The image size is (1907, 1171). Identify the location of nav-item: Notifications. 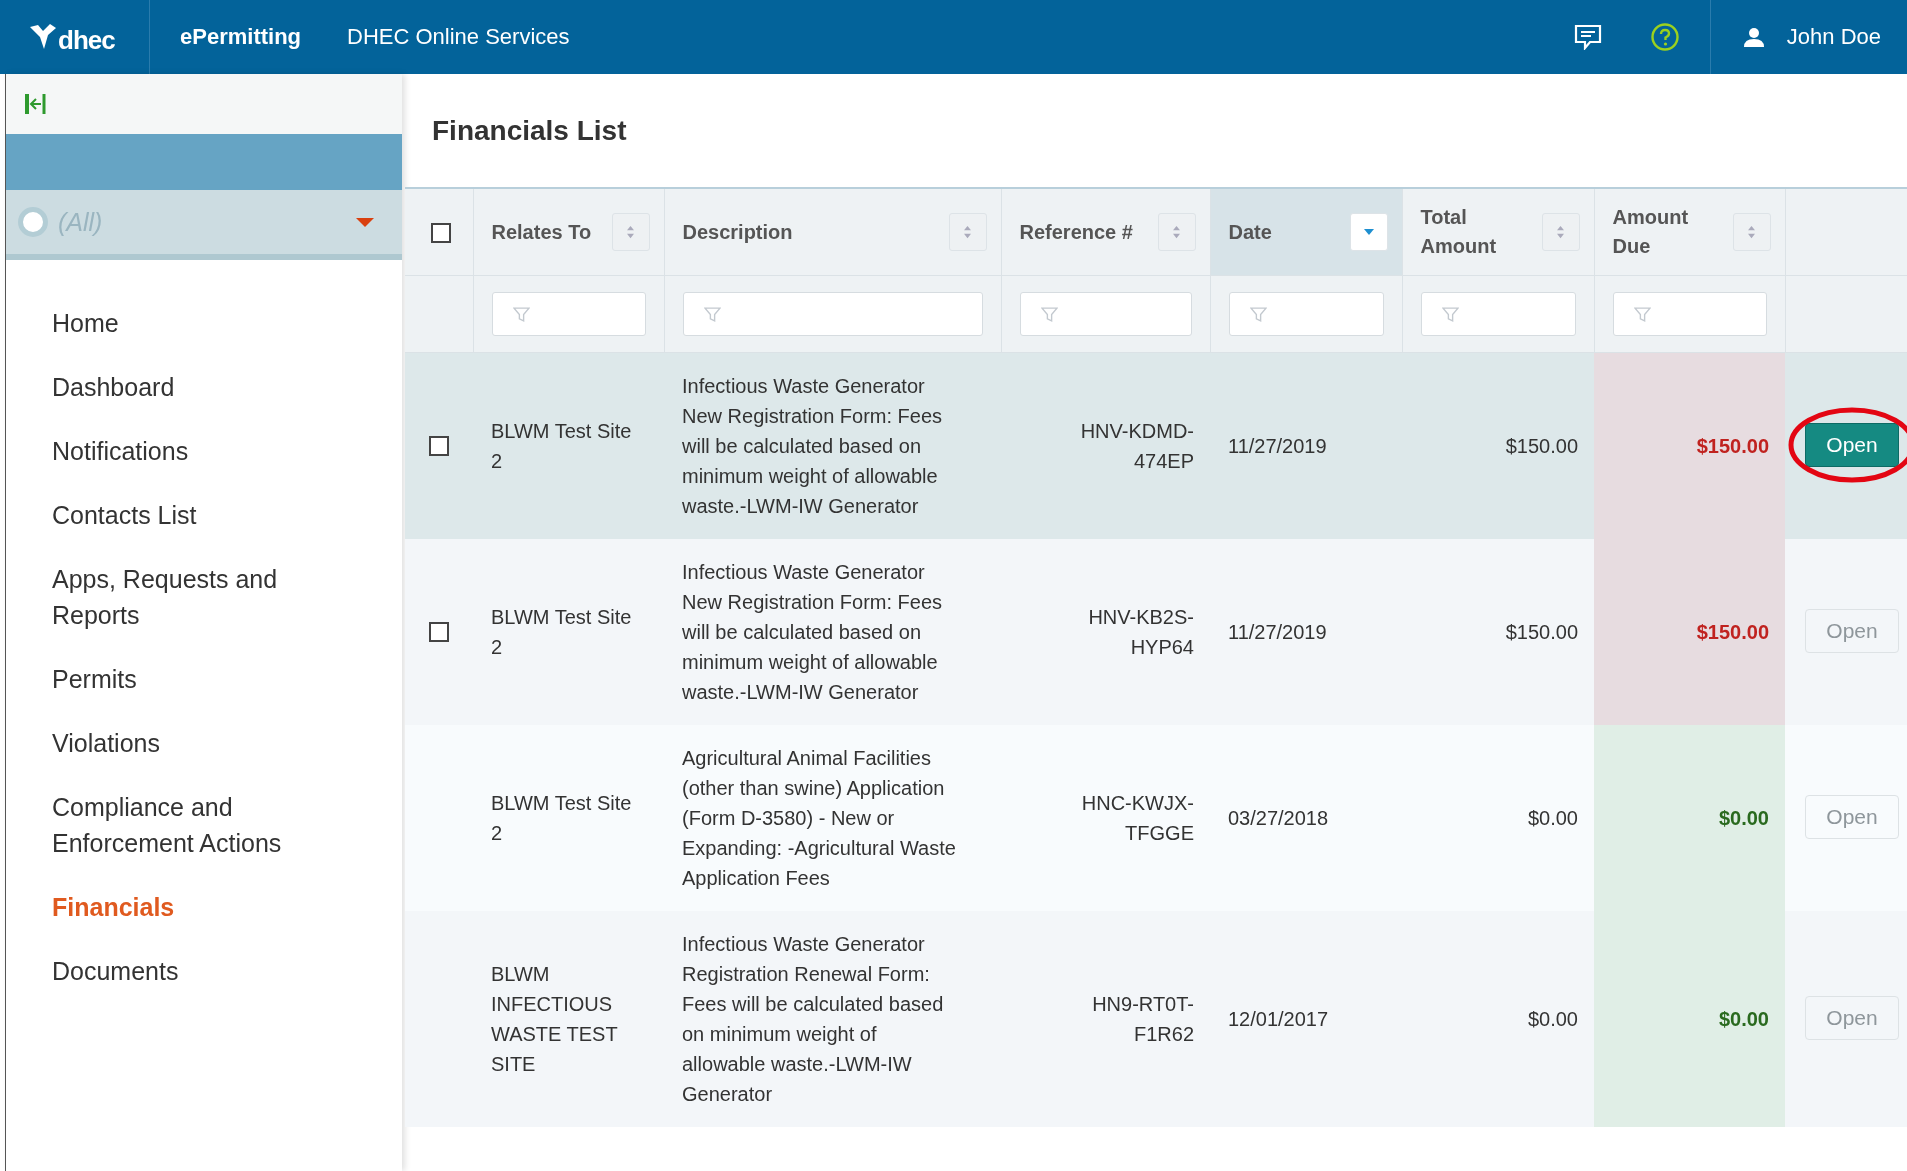
(202, 454).